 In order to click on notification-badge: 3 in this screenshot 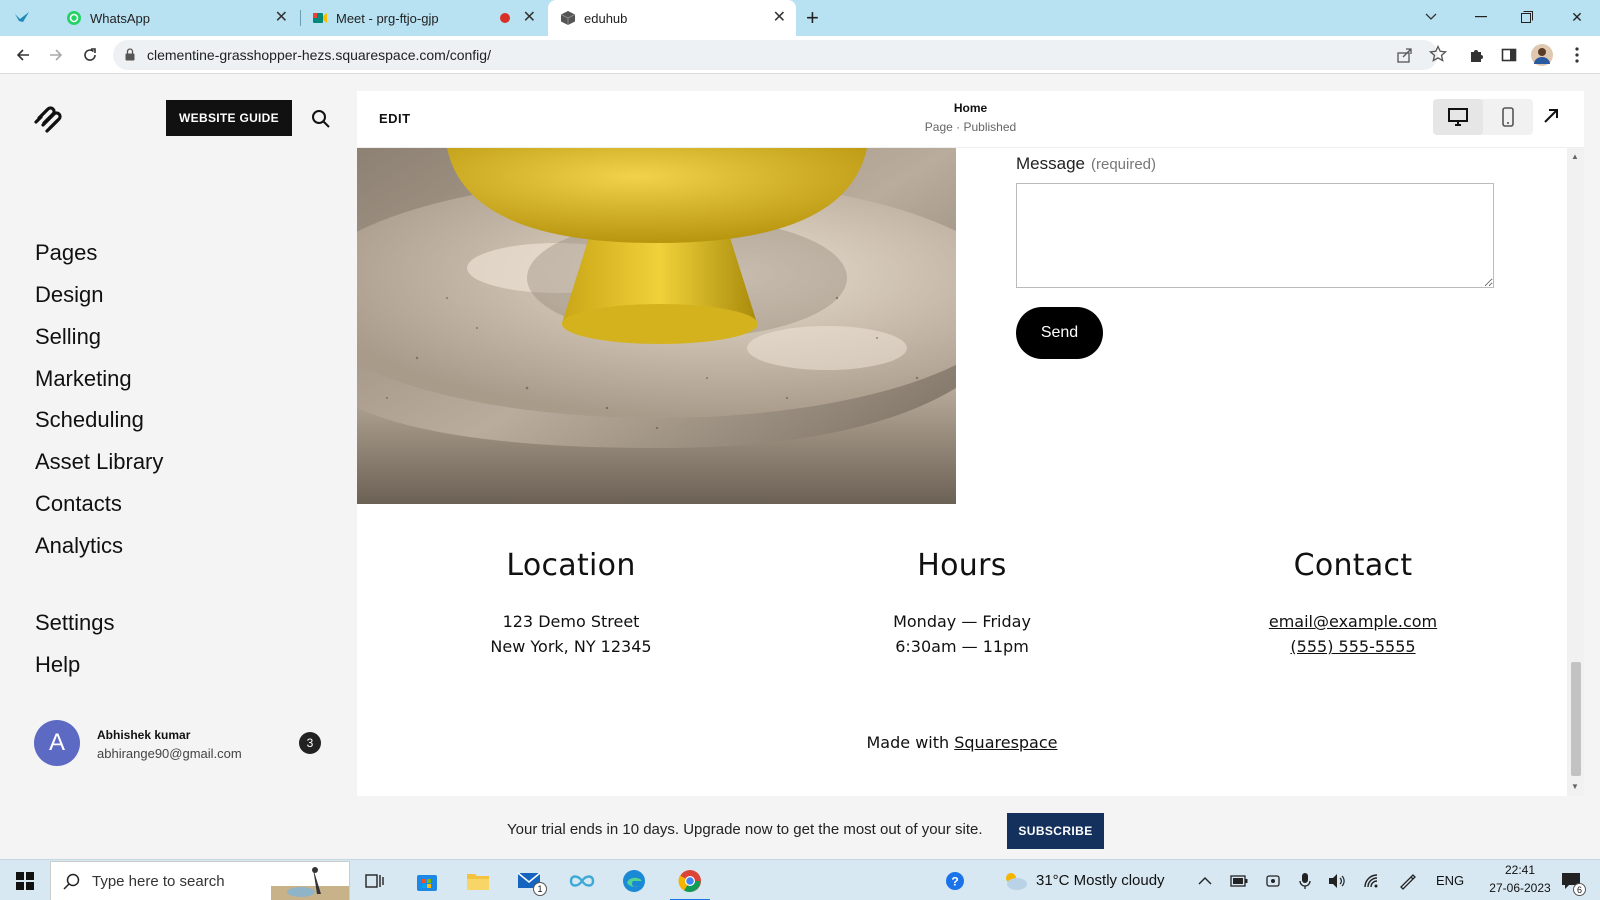, I will do `click(310, 743)`.